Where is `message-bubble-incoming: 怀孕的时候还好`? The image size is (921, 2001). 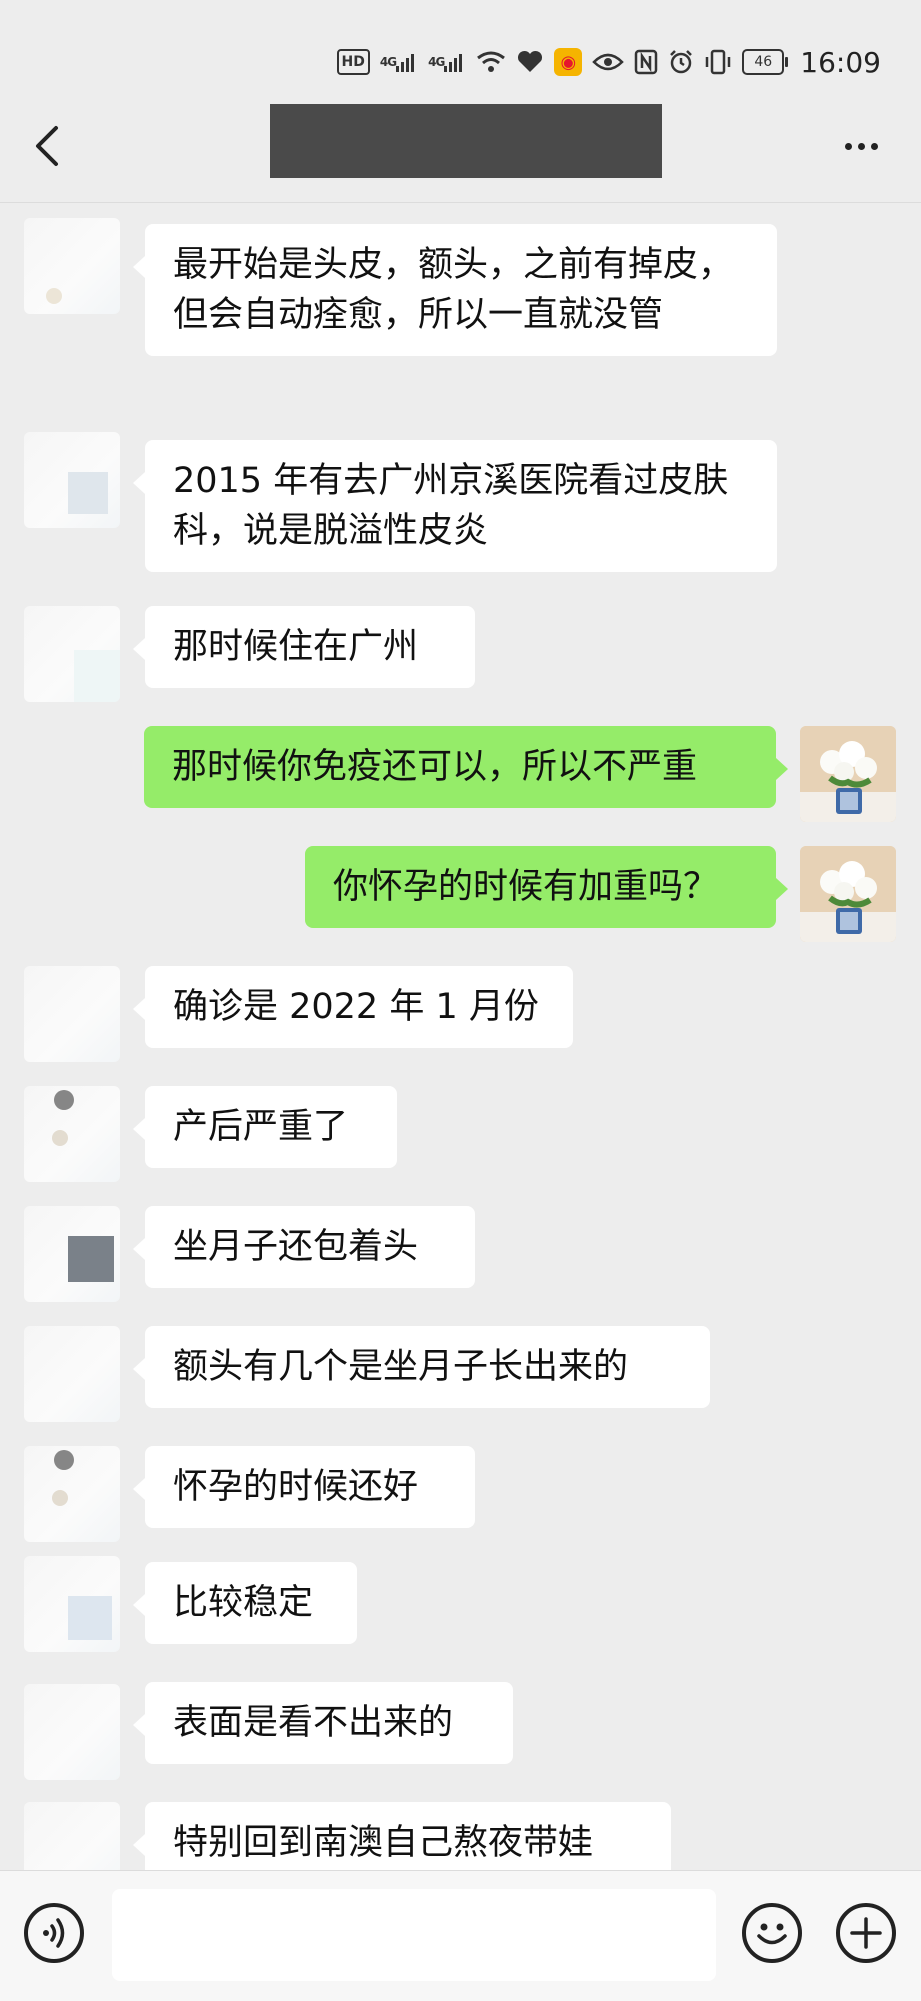
message-bubble-incoming: 怀孕的时候还好 is located at coordinates (304, 1487).